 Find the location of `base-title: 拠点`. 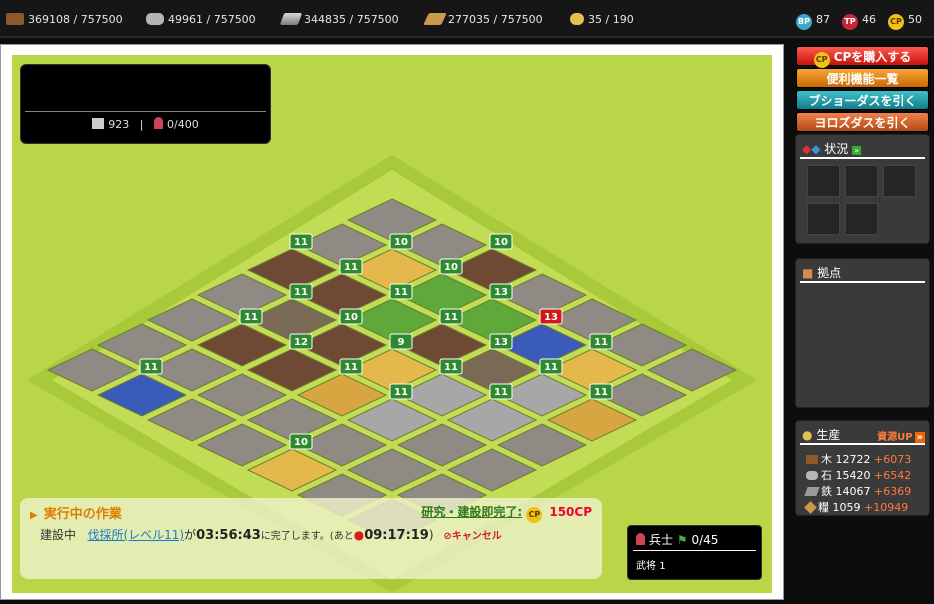

base-title: 拠点 is located at coordinates (829, 273).